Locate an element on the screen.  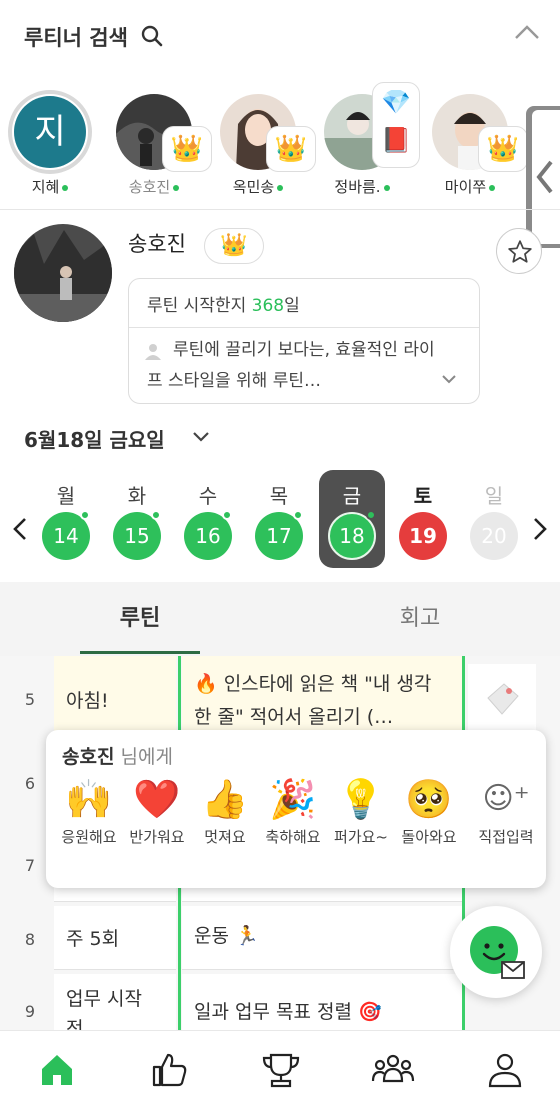
friend-item-me: 지 지혜 is located at coordinates (50, 144).